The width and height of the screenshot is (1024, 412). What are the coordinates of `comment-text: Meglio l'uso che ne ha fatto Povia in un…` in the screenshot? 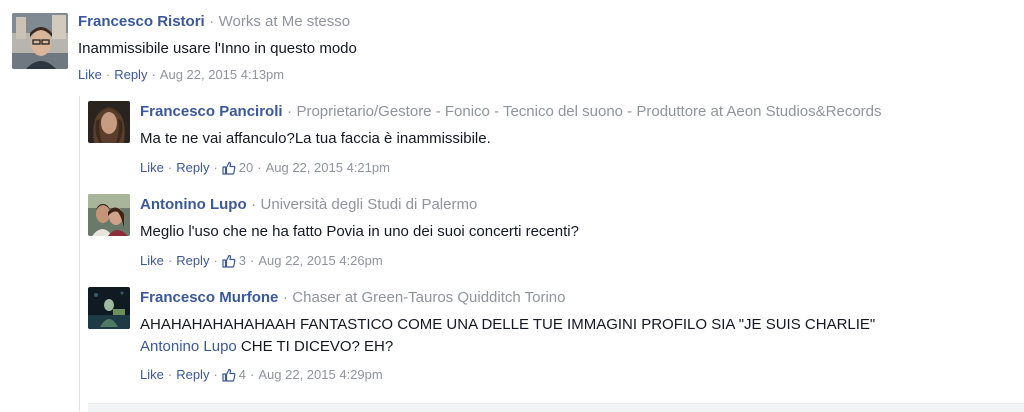 It's located at (359, 231).